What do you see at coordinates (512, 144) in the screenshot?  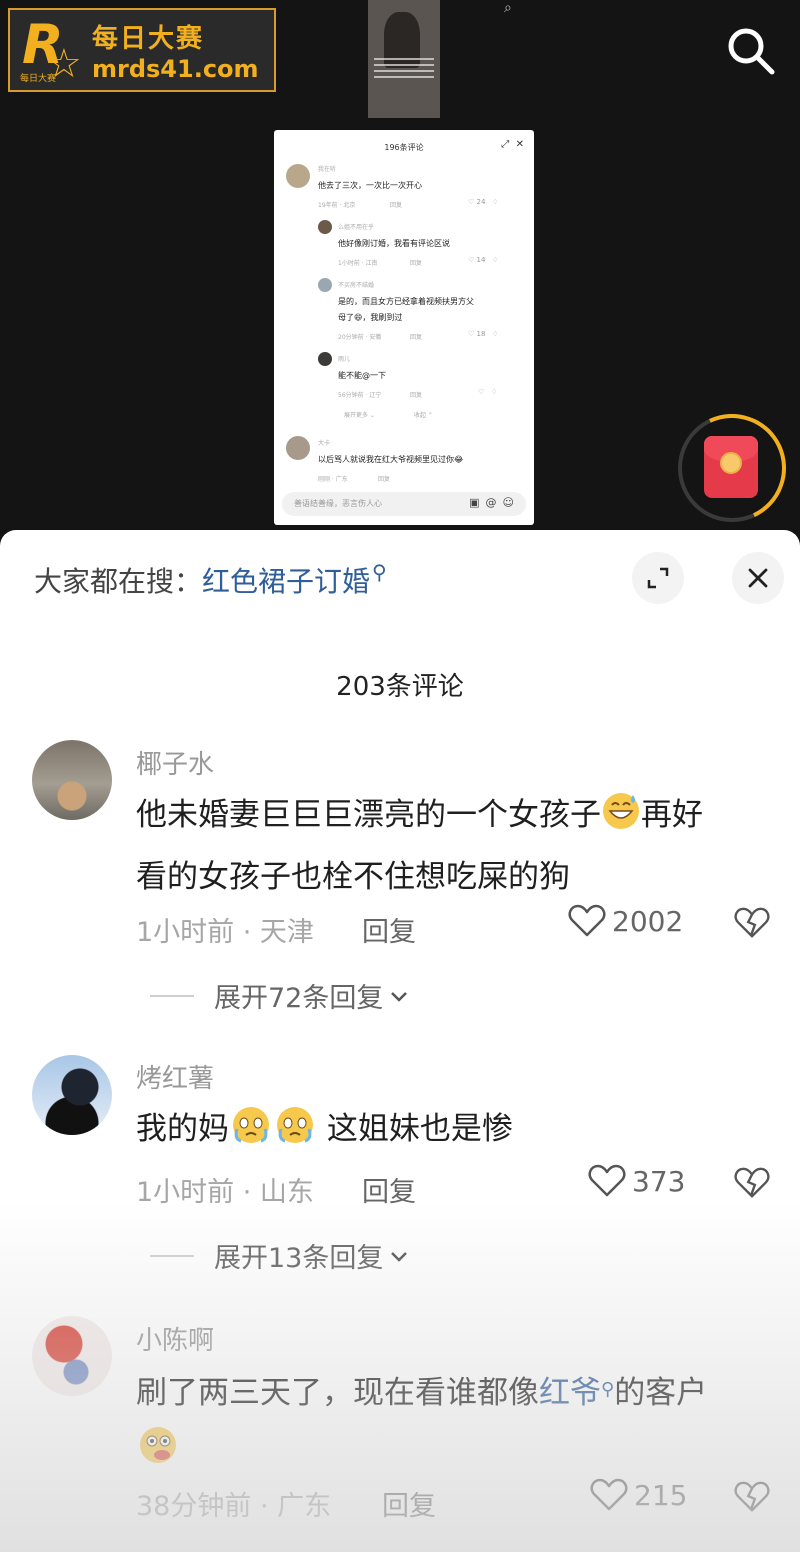 I see `mini-panel-icons: ⤢ ✕` at bounding box center [512, 144].